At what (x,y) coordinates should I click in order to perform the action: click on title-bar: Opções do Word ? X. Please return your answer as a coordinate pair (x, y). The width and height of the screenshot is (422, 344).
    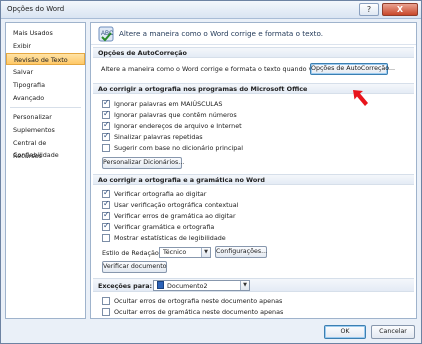
    Looking at the image, I should click on (211, 10).